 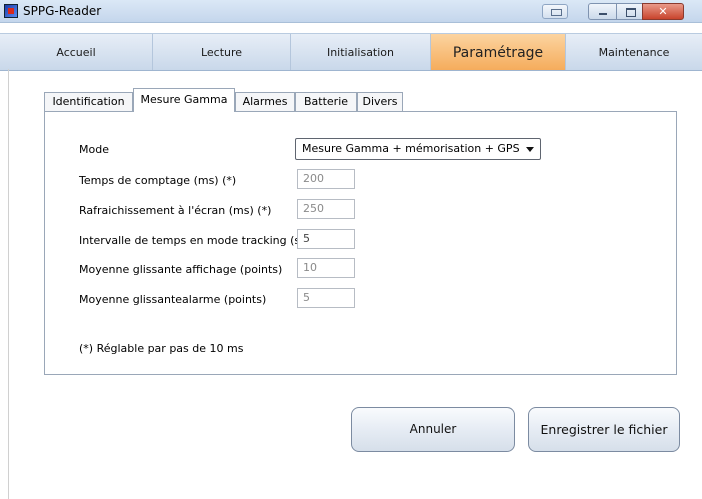 What do you see at coordinates (222, 52) in the screenshot?
I see `tab-lecture: Lecture` at bounding box center [222, 52].